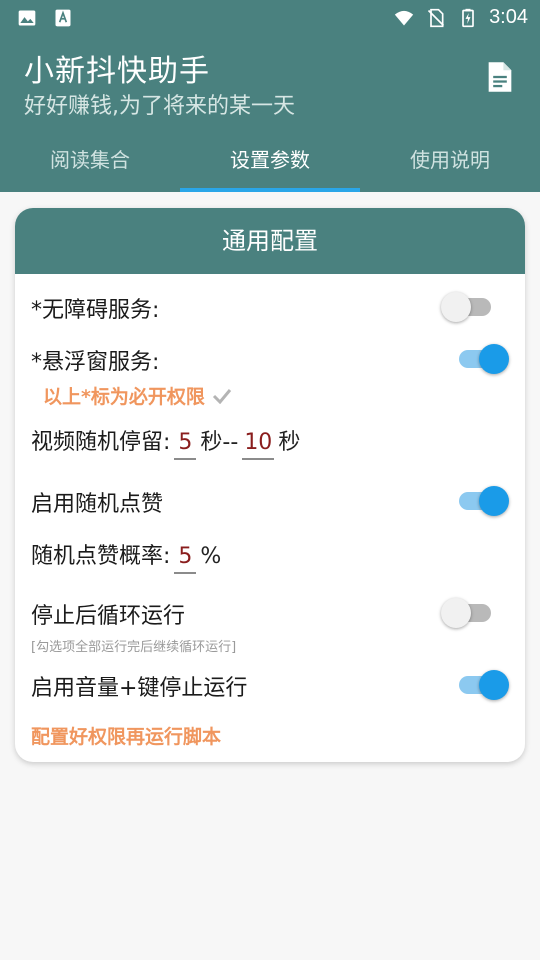 This screenshot has height=960, width=540. Describe the element at coordinates (219, 442) in the screenshot. I see `video-stay-separator: 秒--` at that location.